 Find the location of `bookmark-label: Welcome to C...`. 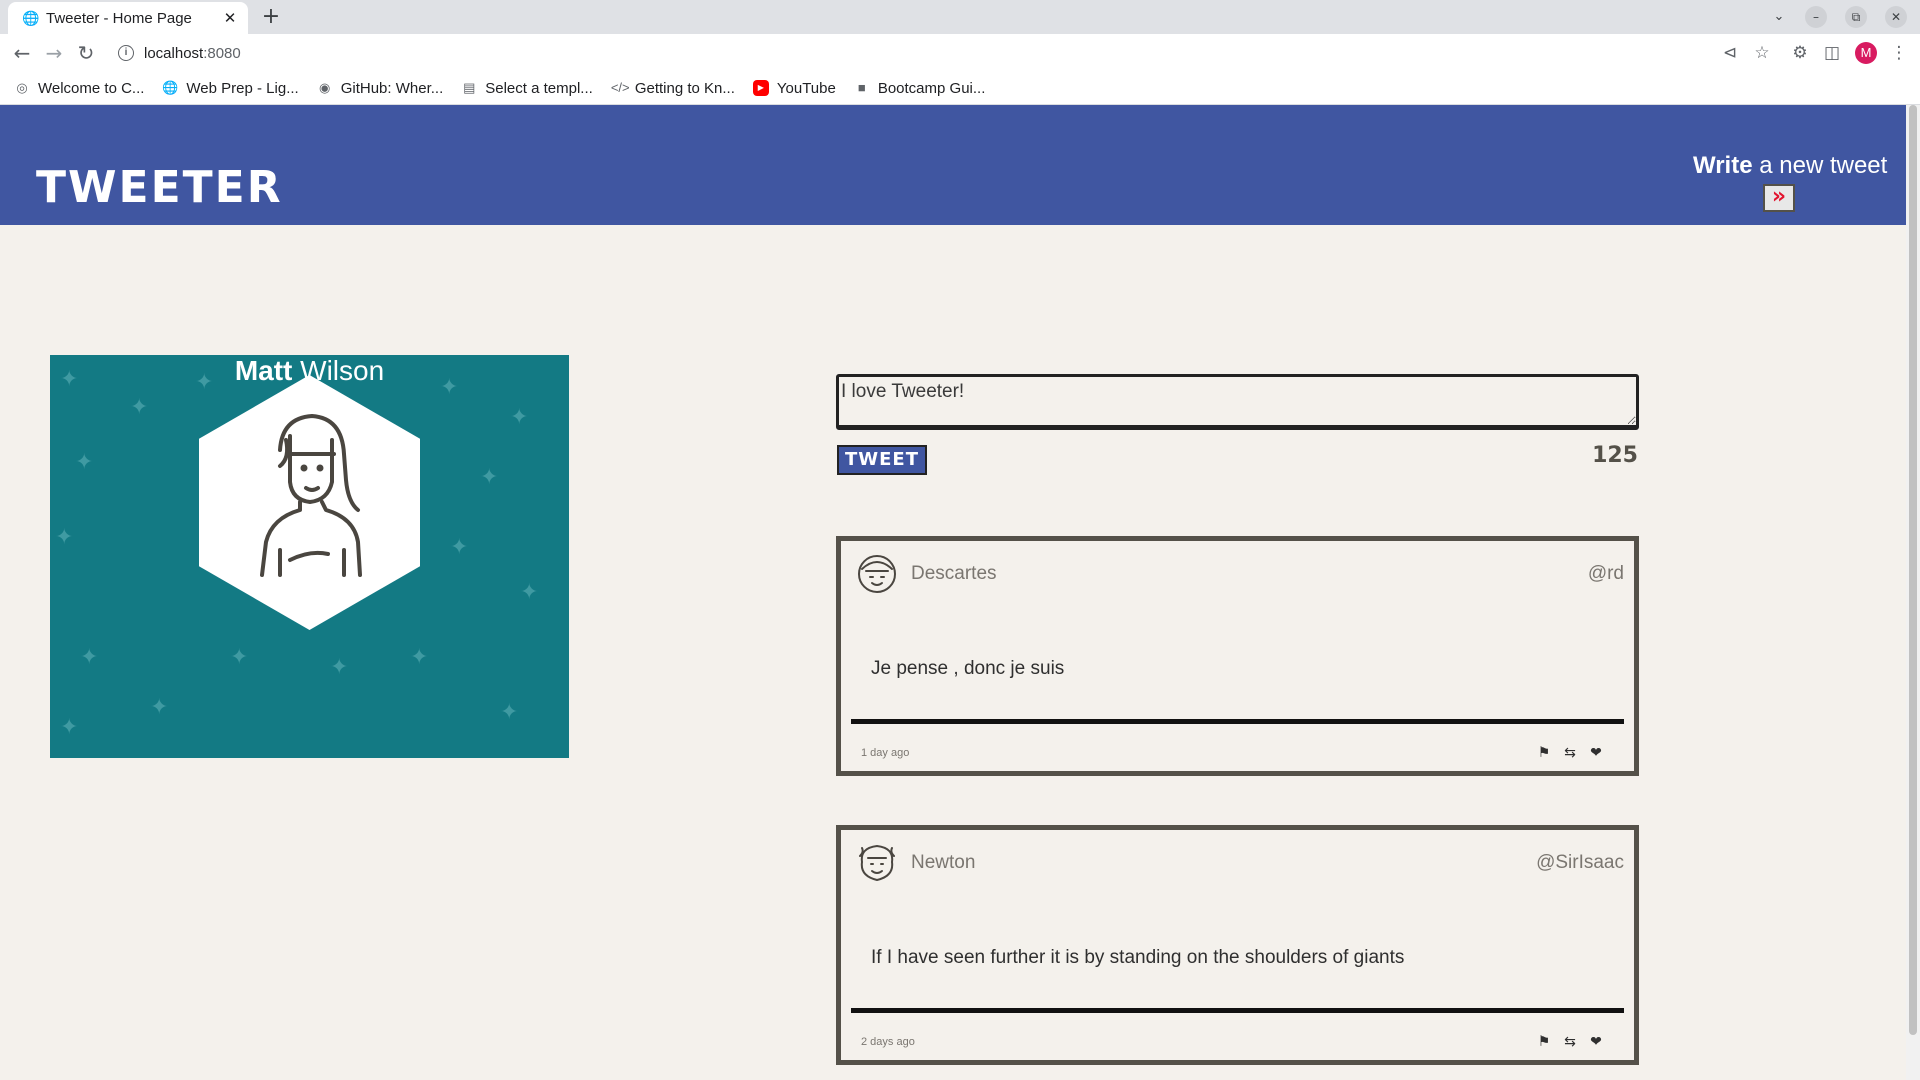

bookmark-label: Welcome to C... is located at coordinates (91, 88).